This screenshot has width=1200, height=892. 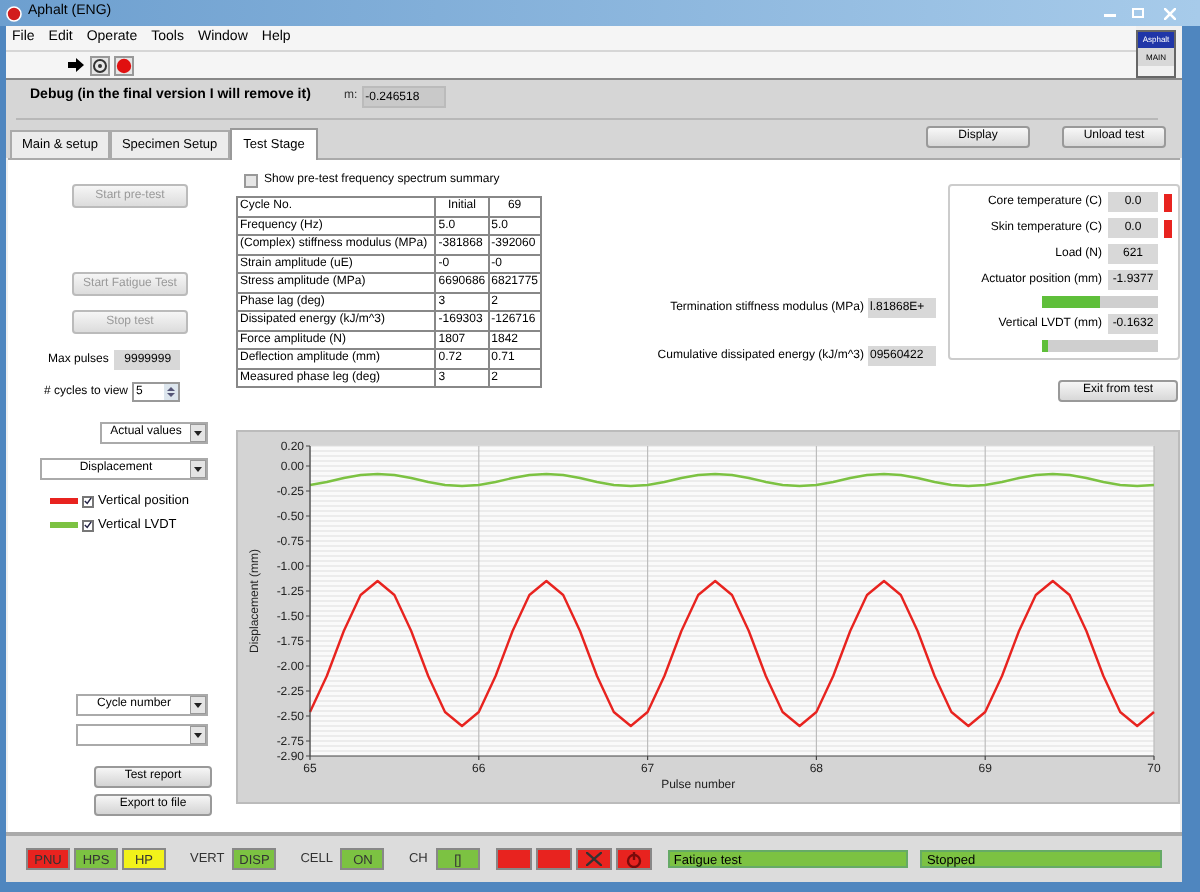 I want to click on minimize-icon, so click(x=1110, y=13).